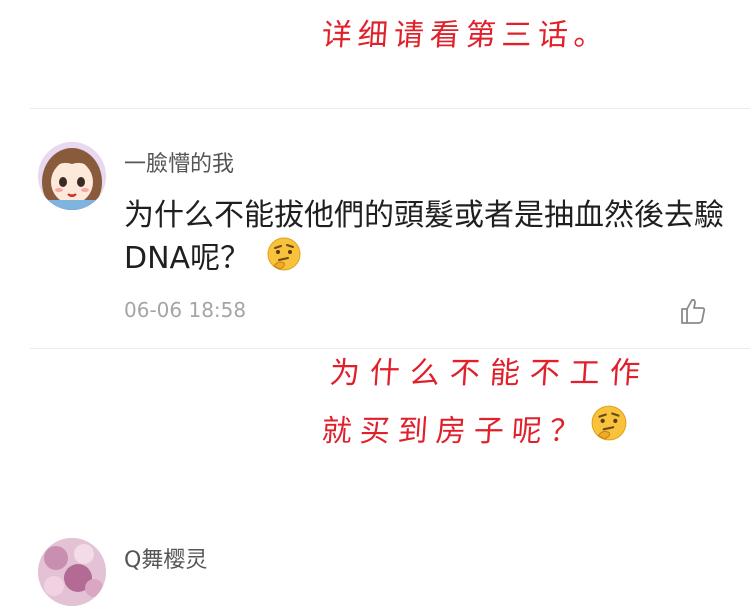  I want to click on like-button, so click(693, 311).